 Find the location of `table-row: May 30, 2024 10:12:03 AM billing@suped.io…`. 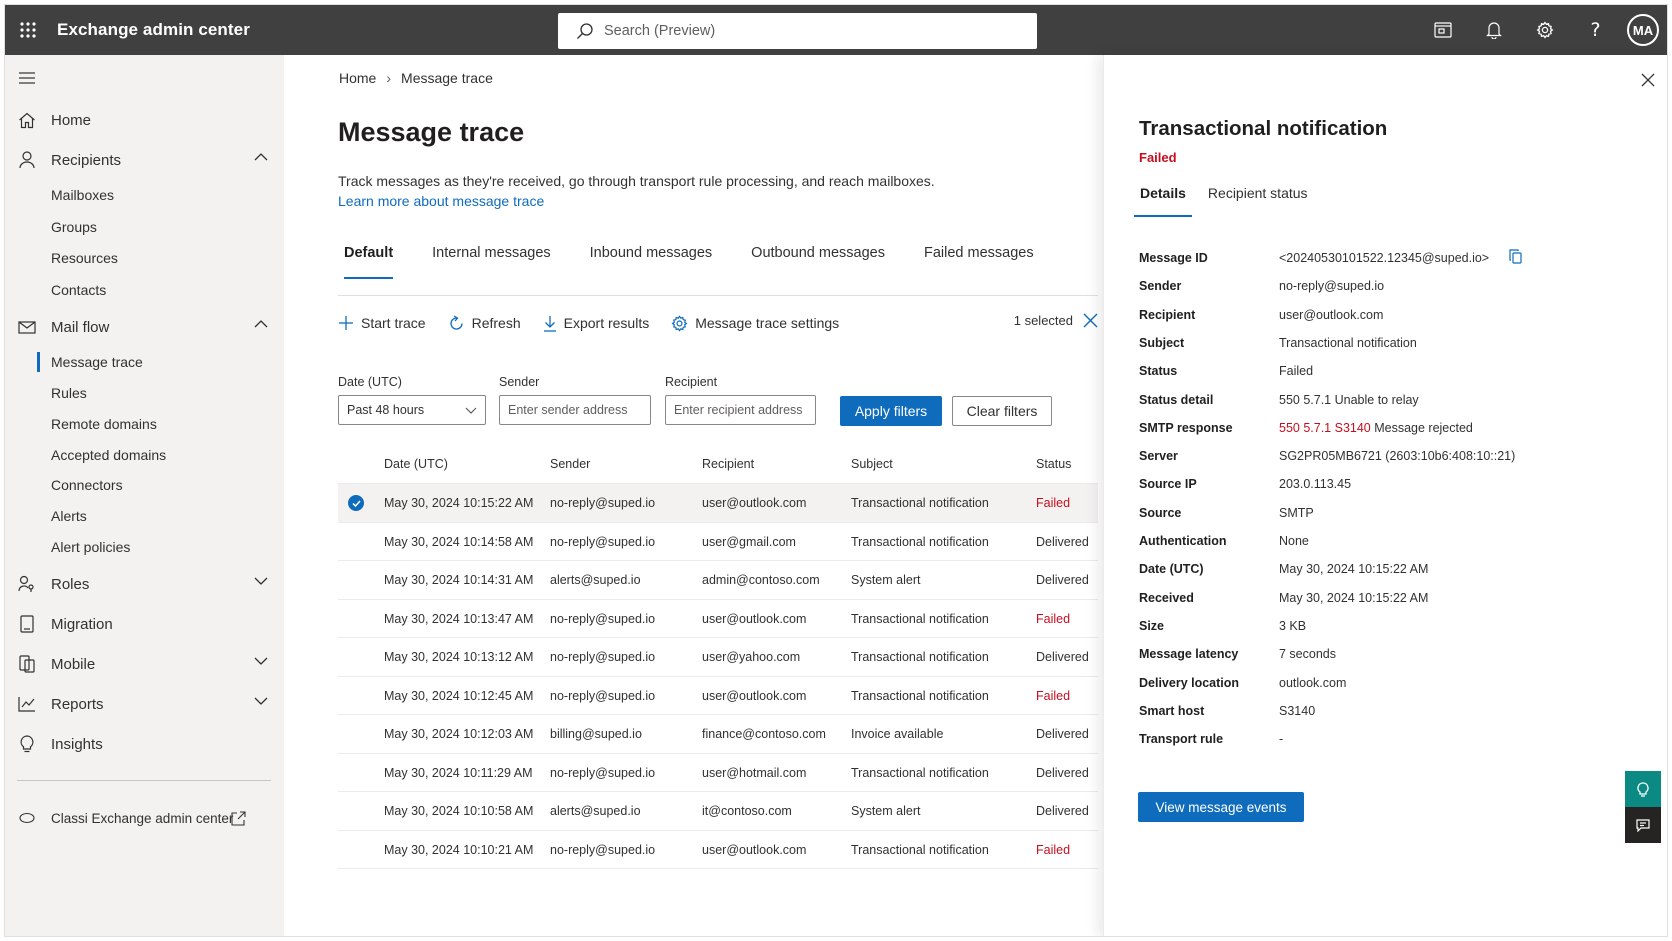

table-row: May 30, 2024 10:12:03 AM billing@suped.io… is located at coordinates (718, 733).